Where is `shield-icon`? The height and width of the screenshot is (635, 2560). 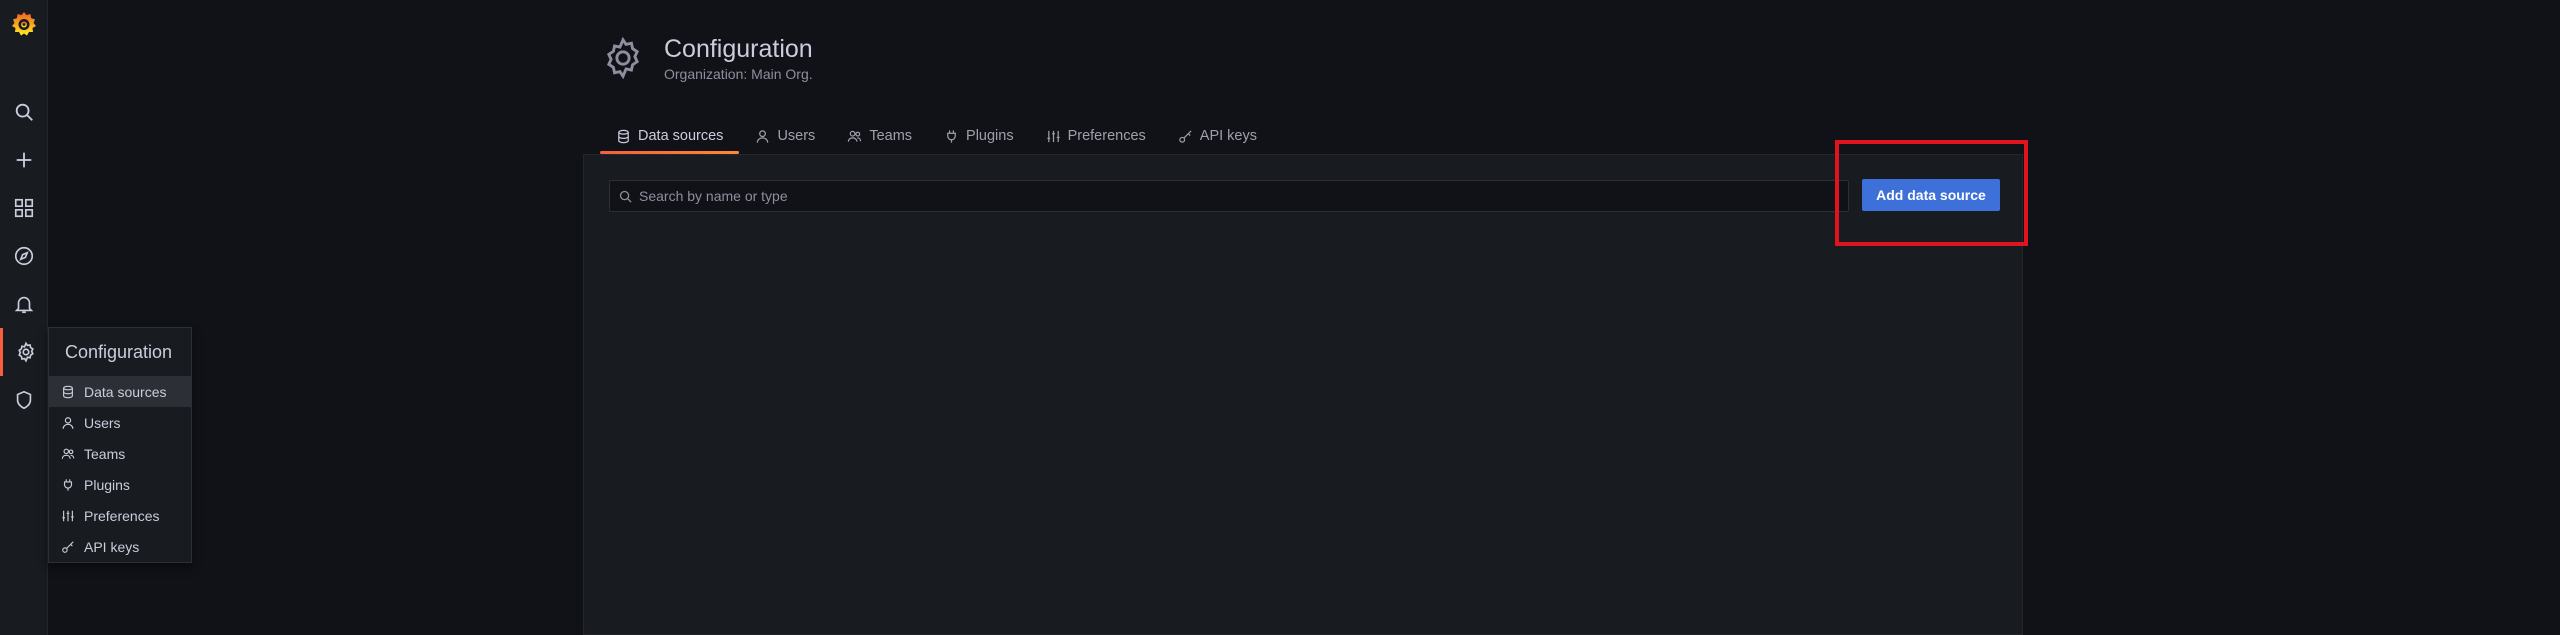 shield-icon is located at coordinates (24, 400).